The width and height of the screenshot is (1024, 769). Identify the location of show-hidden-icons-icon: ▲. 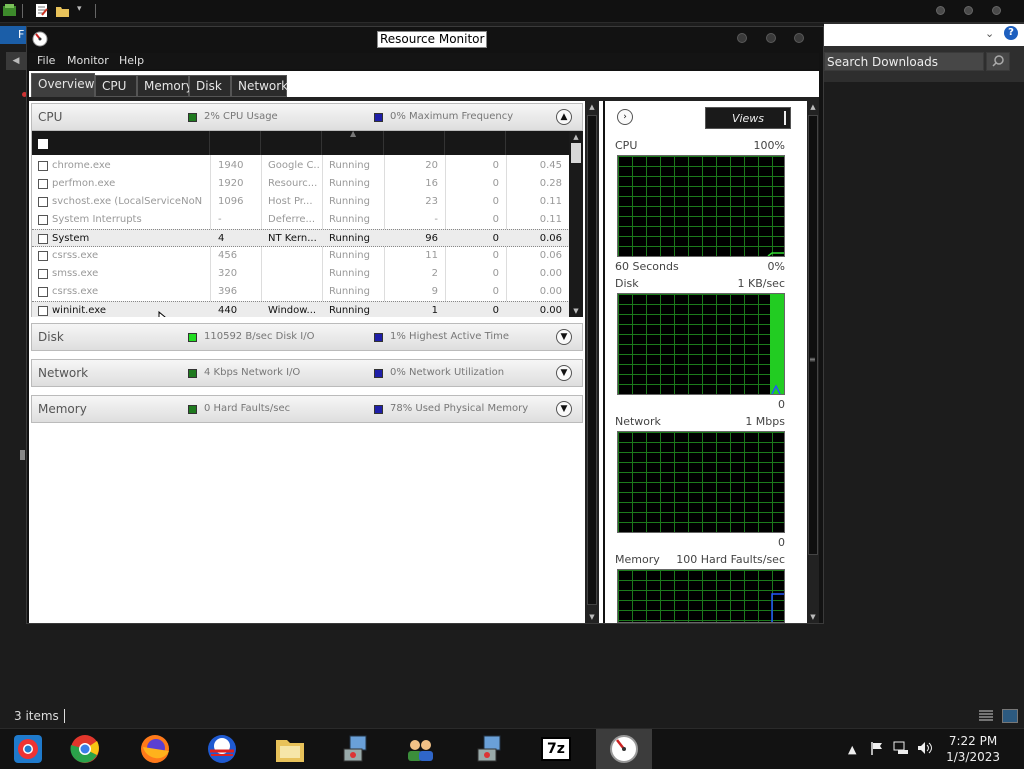
(852, 749).